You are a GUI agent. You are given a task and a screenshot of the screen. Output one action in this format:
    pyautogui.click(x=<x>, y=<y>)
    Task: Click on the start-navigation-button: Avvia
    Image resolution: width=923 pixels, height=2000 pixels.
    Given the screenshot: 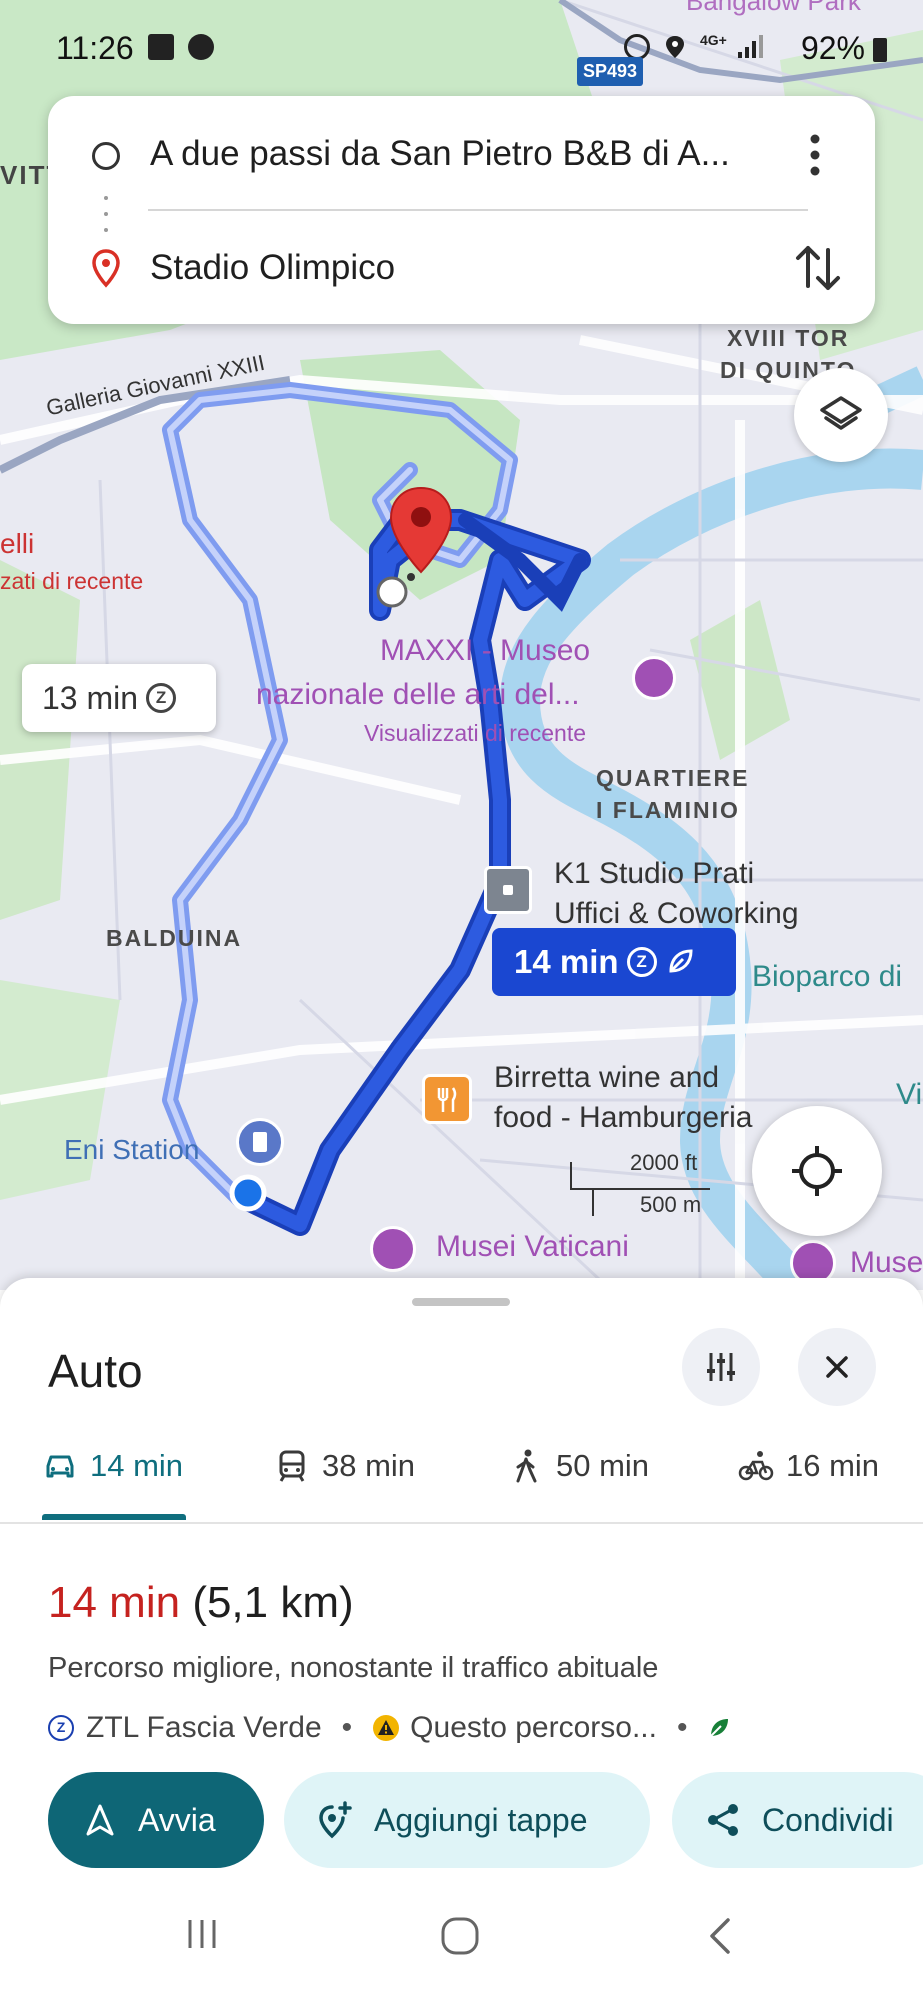 What is the action you would take?
    pyautogui.click(x=156, y=1820)
    